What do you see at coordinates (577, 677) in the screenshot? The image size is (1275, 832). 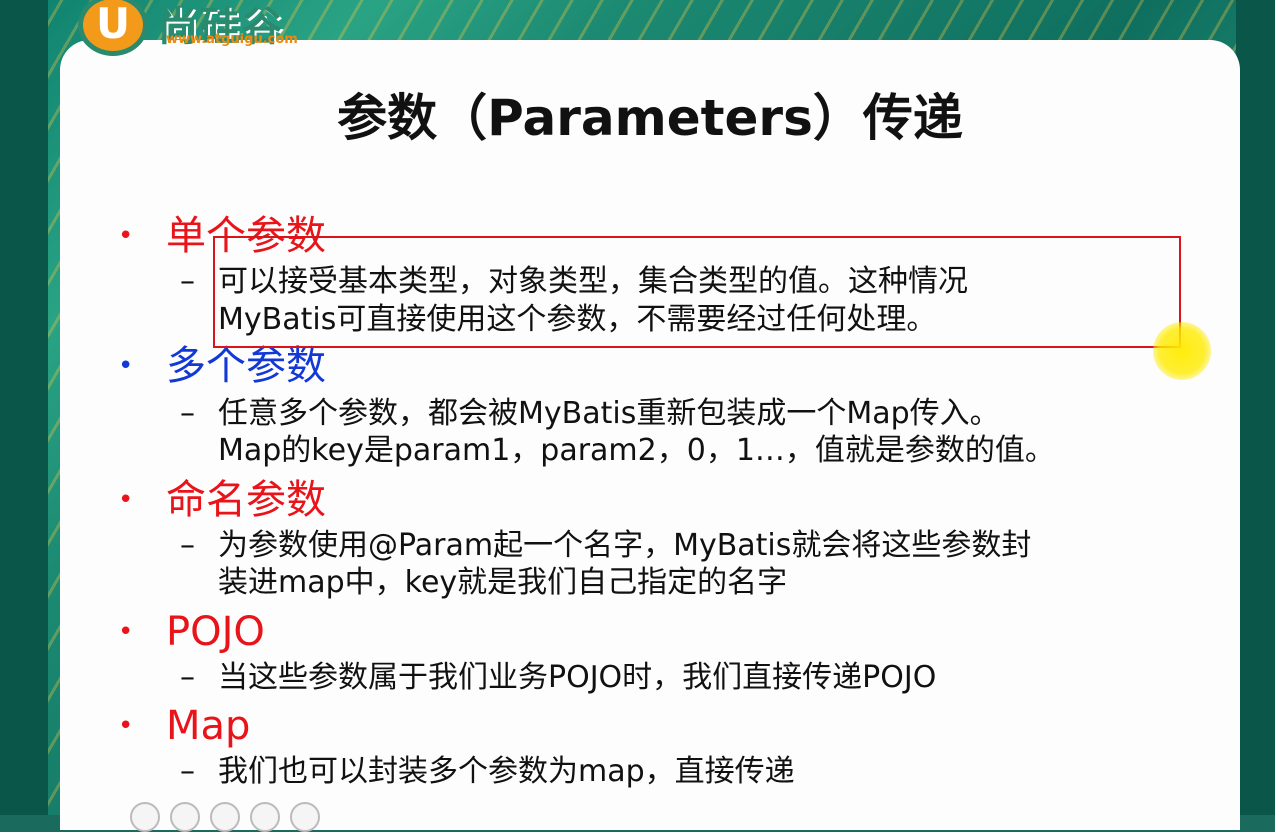 I see `sub-item-line: 当这些参数属于我们业务POJO时，我们直接传递POJO` at bounding box center [577, 677].